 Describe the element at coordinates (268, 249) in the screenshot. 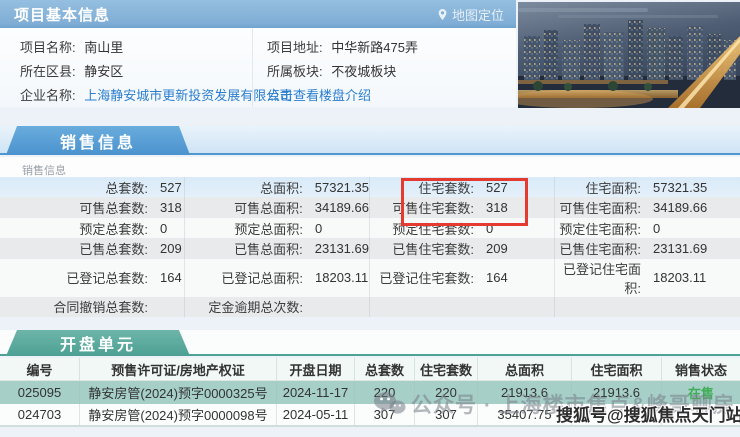

I see `cell-label: 已售总面积:` at that location.